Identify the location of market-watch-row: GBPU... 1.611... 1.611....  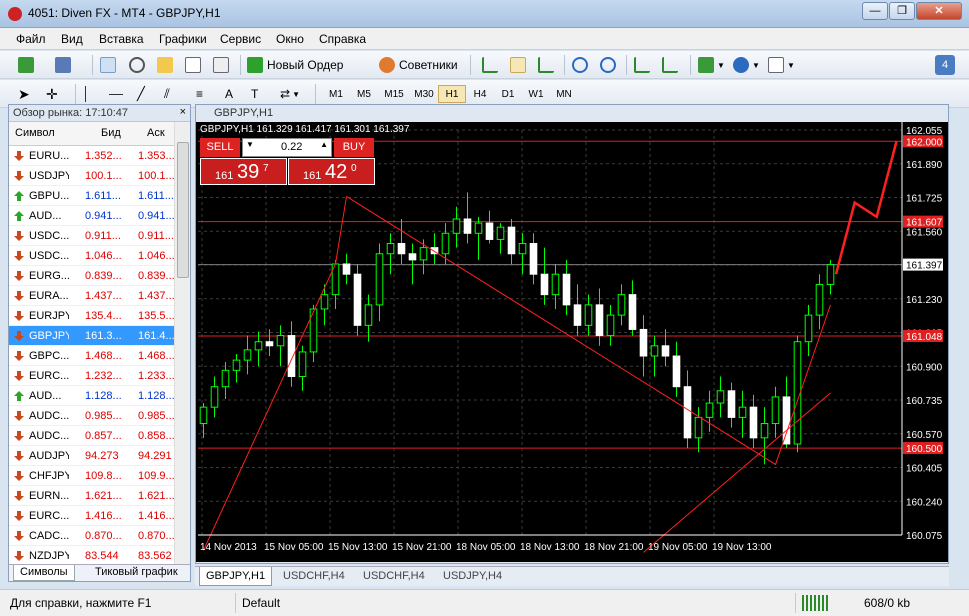
(91, 196).